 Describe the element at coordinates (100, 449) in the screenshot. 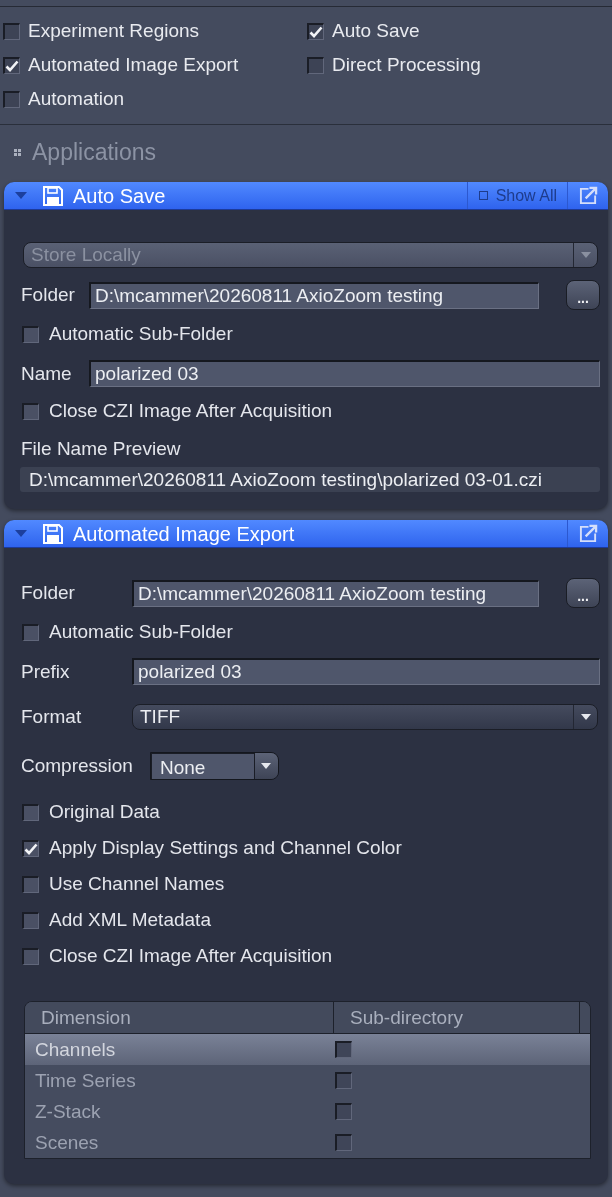

I see `field-label: File Name Preview` at that location.